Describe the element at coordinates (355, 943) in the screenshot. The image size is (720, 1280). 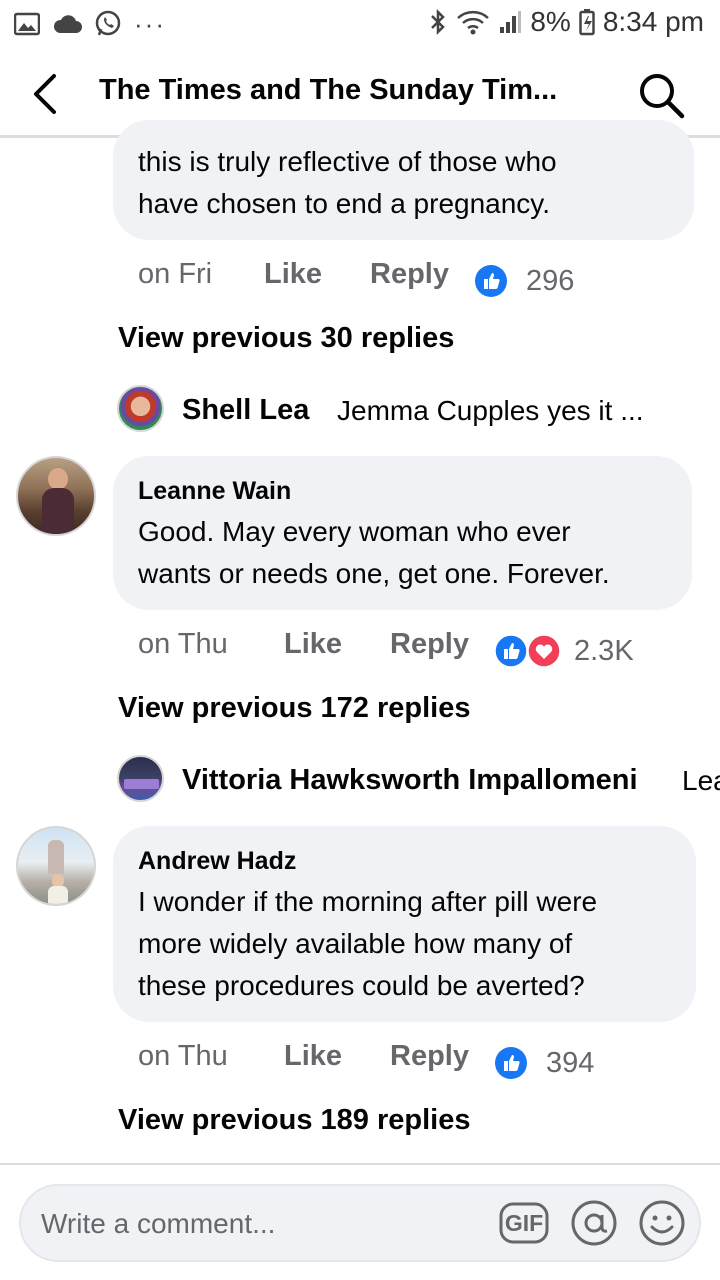
I see `comment-text-line: more widely available how many of` at that location.